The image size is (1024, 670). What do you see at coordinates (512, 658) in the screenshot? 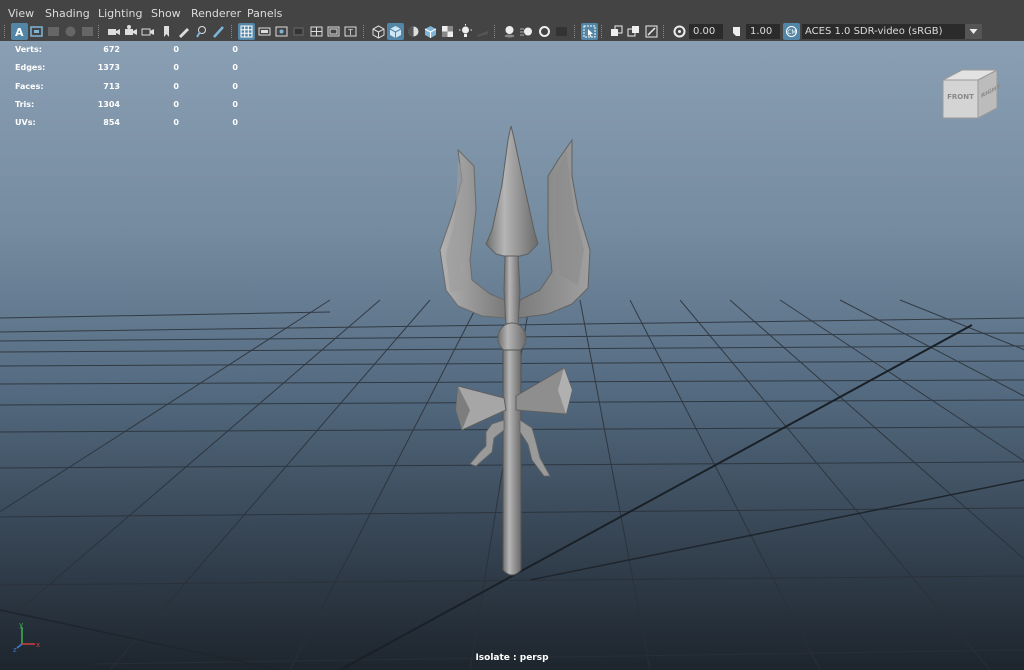
I see `camera-name-label: Isolate : persp` at bounding box center [512, 658].